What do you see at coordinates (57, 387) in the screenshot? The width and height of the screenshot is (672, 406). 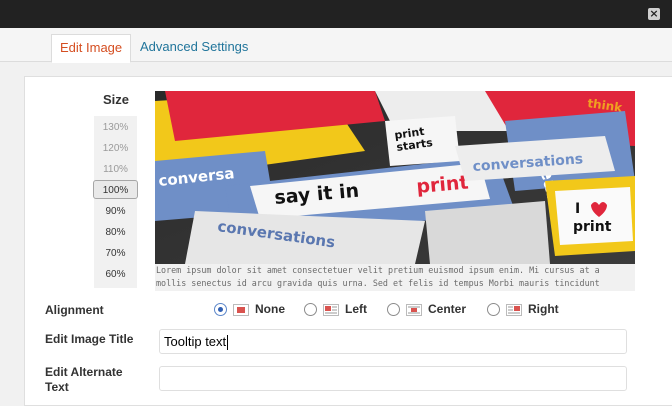 I see `edit-alt-text-label-line-2: Text` at bounding box center [57, 387].